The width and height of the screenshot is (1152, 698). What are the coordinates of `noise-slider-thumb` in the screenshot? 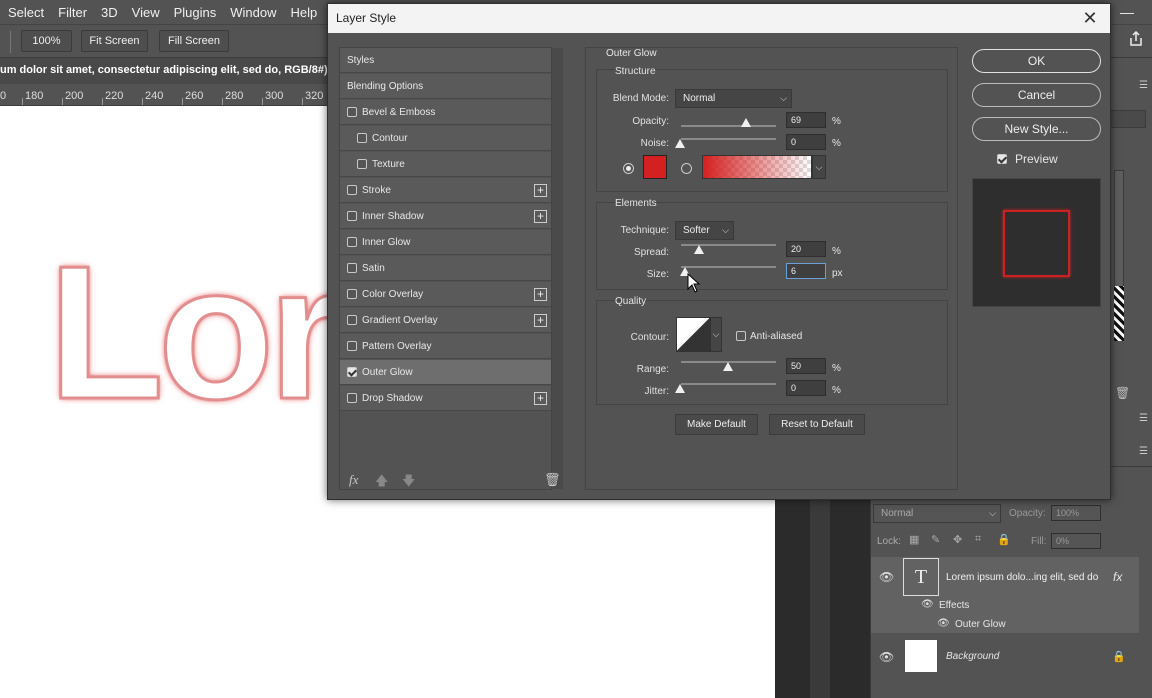 It's located at (680, 143).